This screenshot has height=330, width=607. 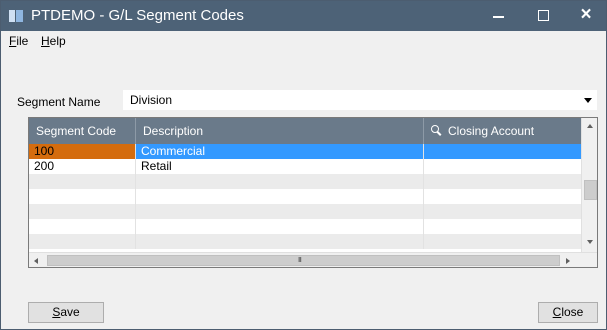 I want to click on cell-description: Commercial, so click(x=280, y=151).